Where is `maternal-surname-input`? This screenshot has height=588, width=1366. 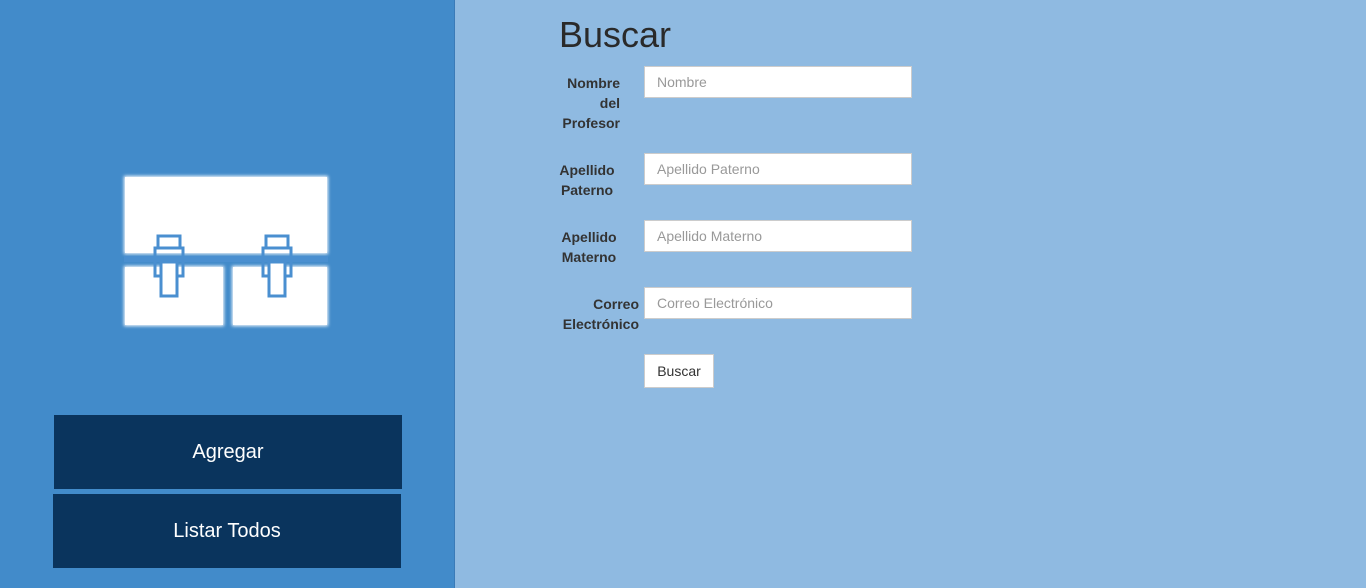 maternal-surname-input is located at coordinates (778, 236).